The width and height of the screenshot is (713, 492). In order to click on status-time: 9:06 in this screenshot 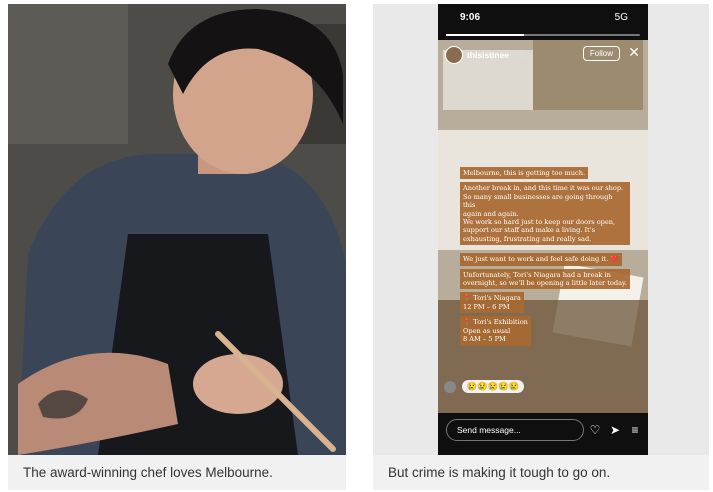, I will do `click(470, 17)`.